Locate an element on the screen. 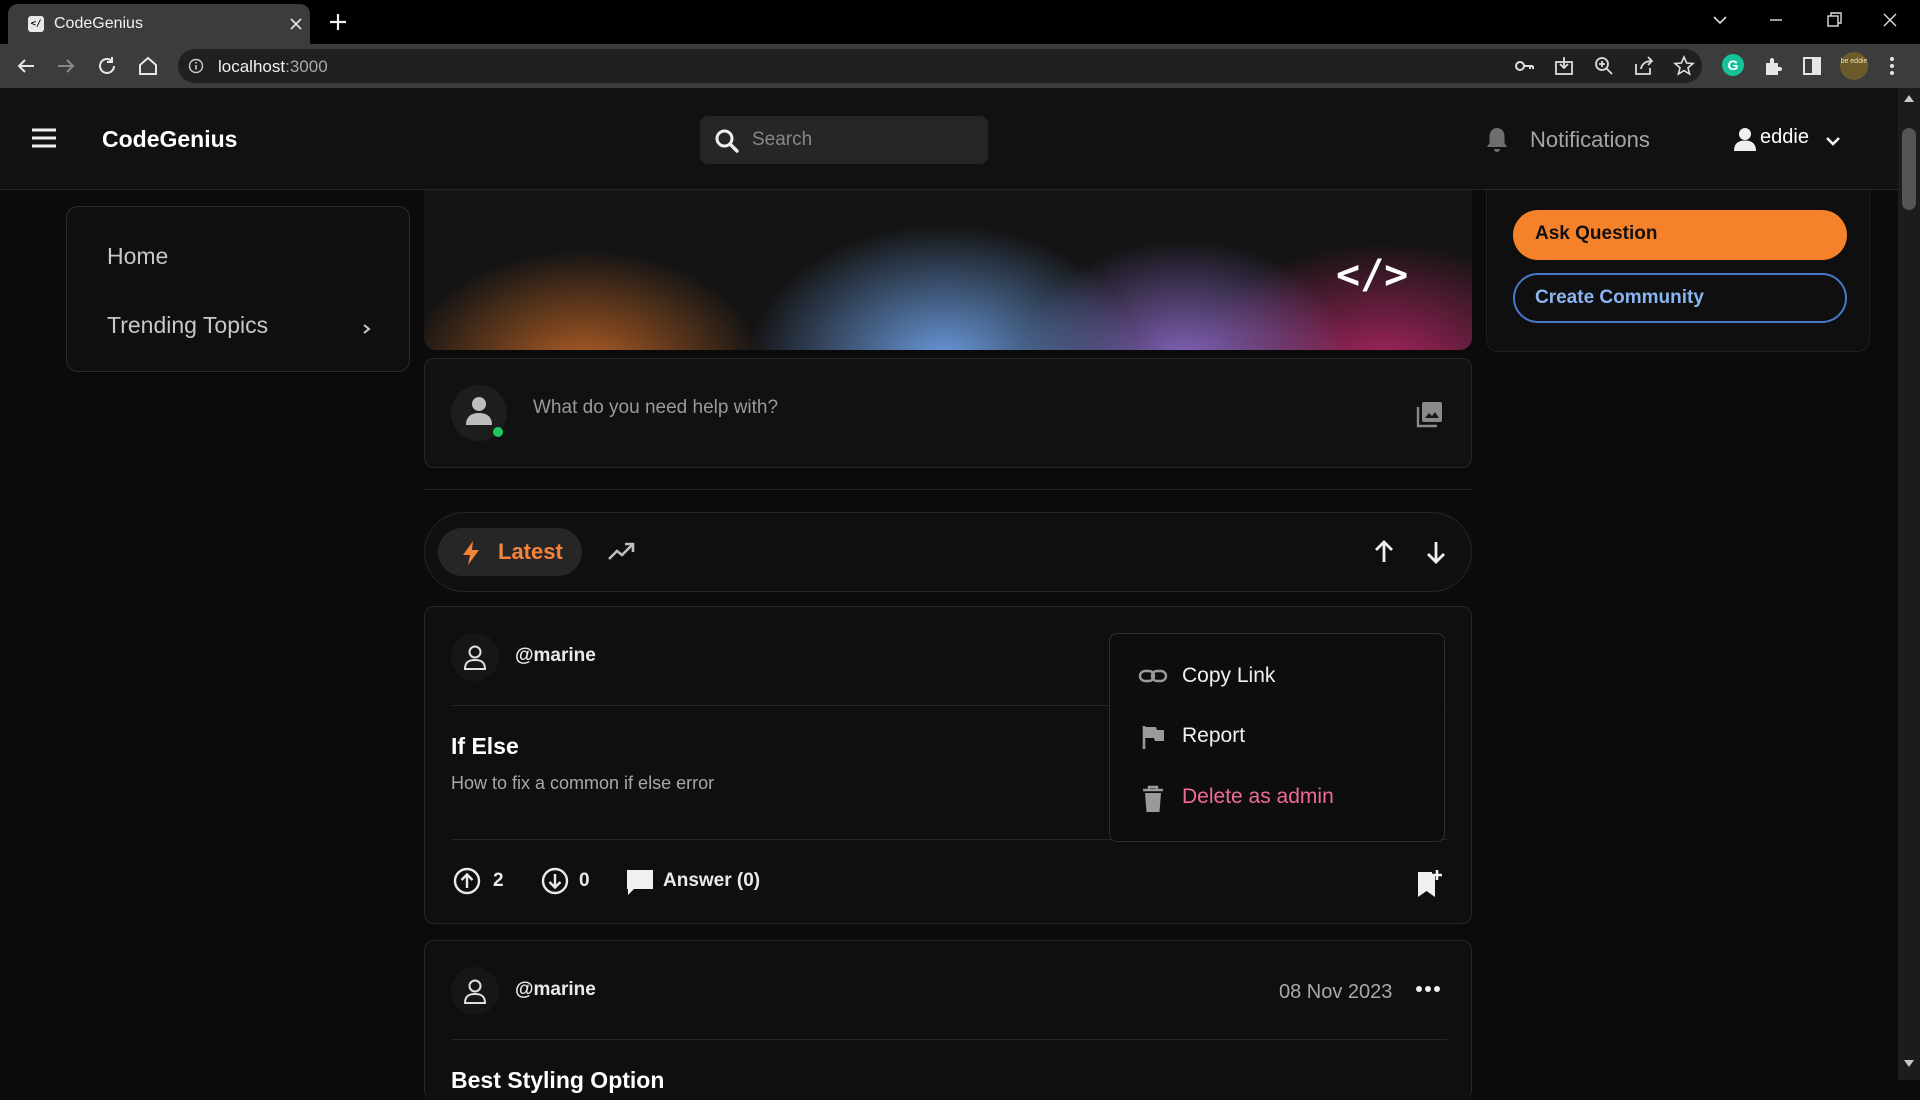 This screenshot has height=1100, width=1920. menu-item-delete-as-admin: Delete as admin is located at coordinates (1283, 798).